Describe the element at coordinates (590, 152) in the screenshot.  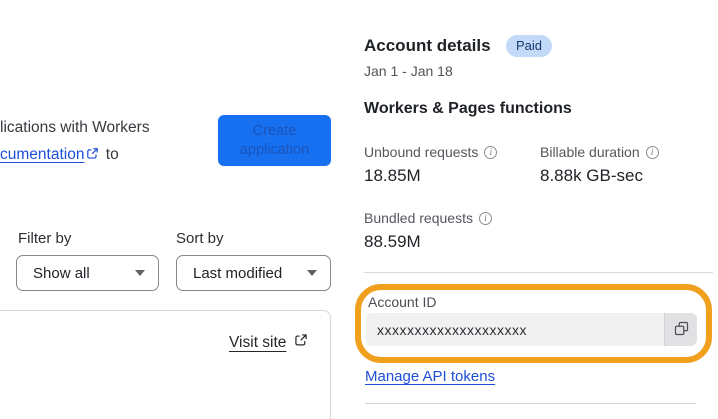
I see `metric-label-text: Billable duration` at that location.